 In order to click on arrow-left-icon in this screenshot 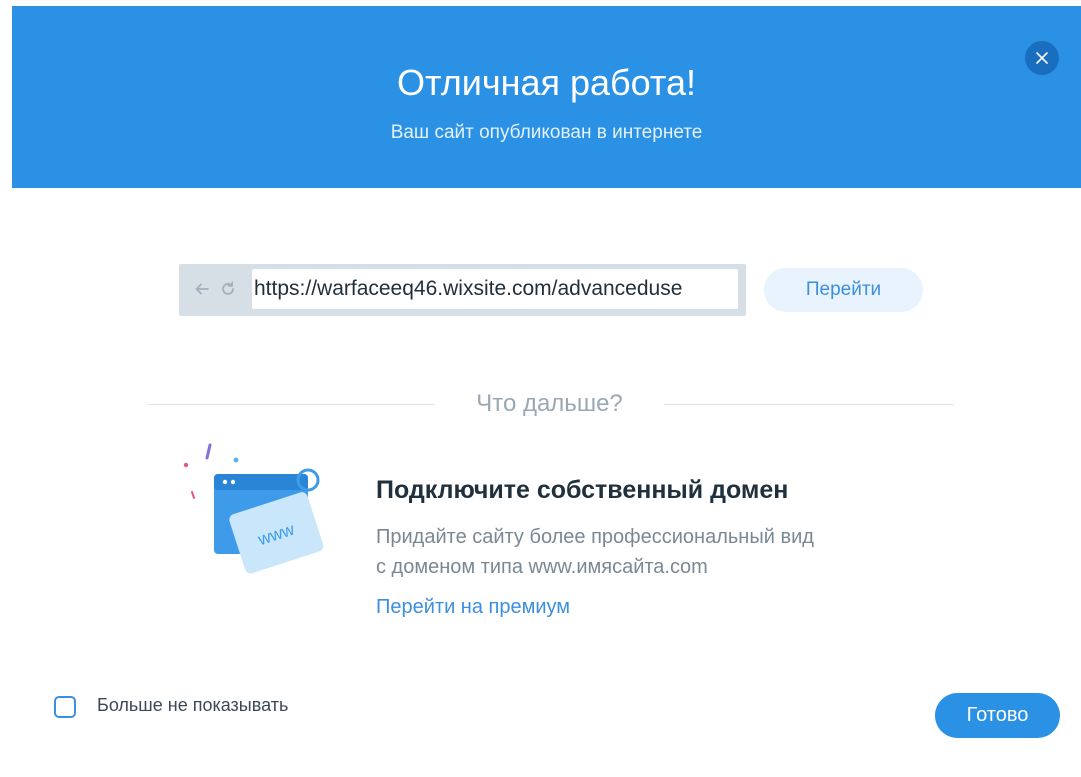, I will do `click(202, 289)`.